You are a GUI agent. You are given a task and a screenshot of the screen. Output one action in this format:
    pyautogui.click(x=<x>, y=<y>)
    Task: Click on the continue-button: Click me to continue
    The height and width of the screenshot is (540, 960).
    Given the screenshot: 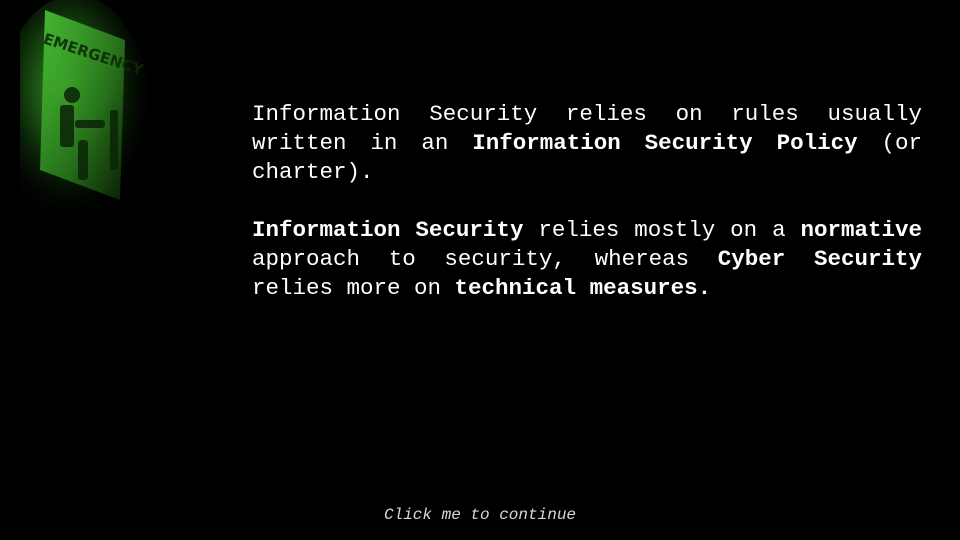 What is the action you would take?
    pyautogui.click(x=480, y=515)
    